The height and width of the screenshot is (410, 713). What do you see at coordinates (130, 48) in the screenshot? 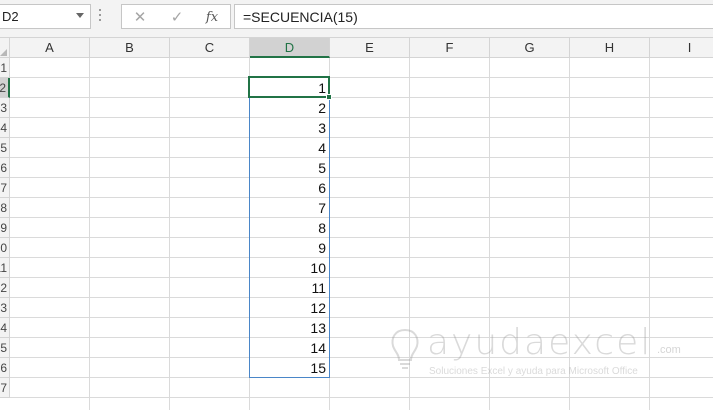
I see `column-header-b: B` at bounding box center [130, 48].